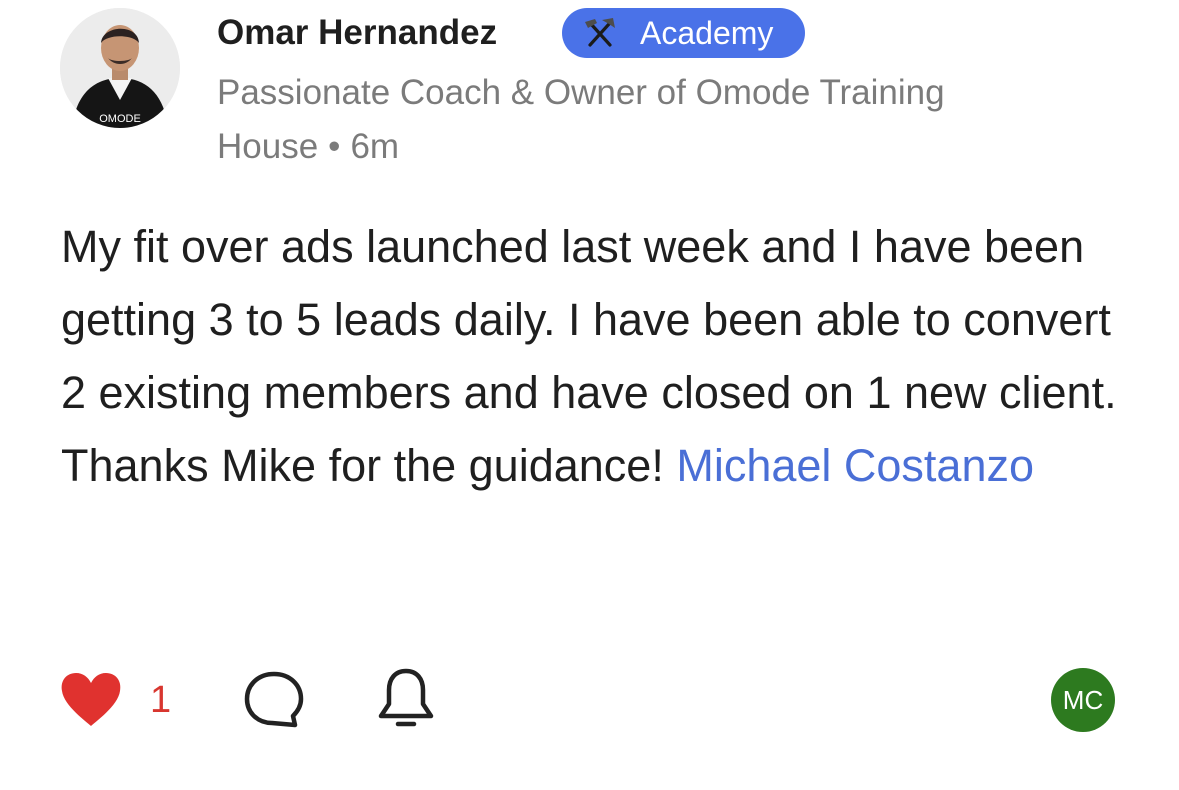 This screenshot has height=790, width=1179. I want to click on notify-button, so click(406, 699).